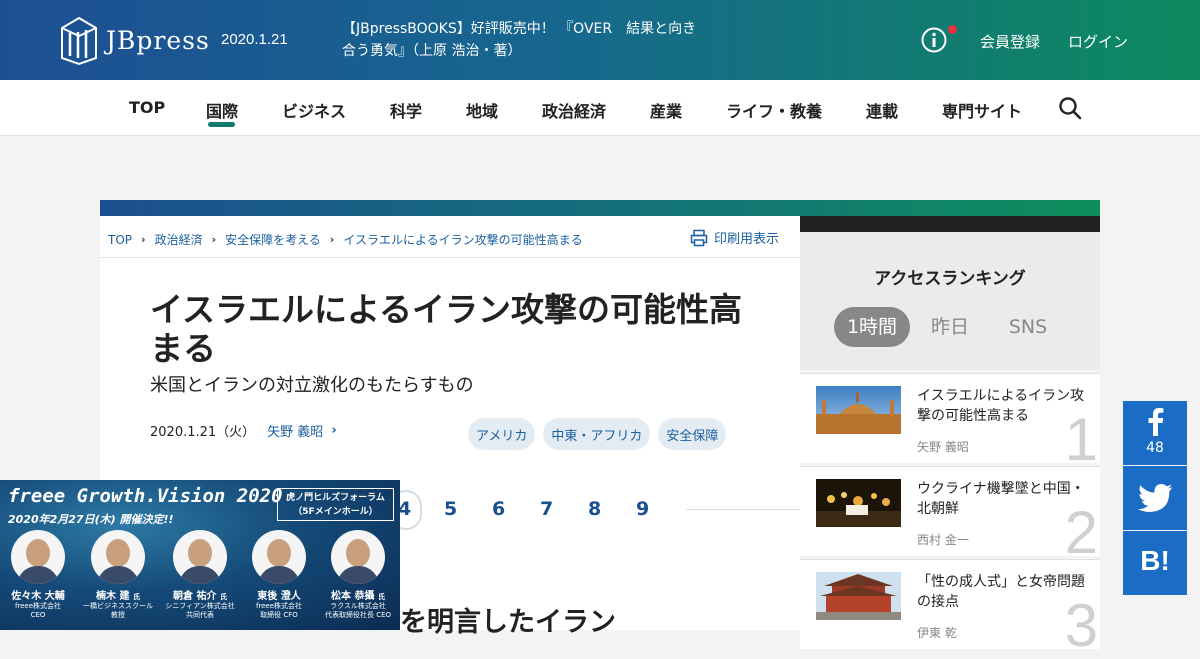 The height and width of the screenshot is (659, 1200). I want to click on speaker-role: 取締役 CFO, so click(279, 615).